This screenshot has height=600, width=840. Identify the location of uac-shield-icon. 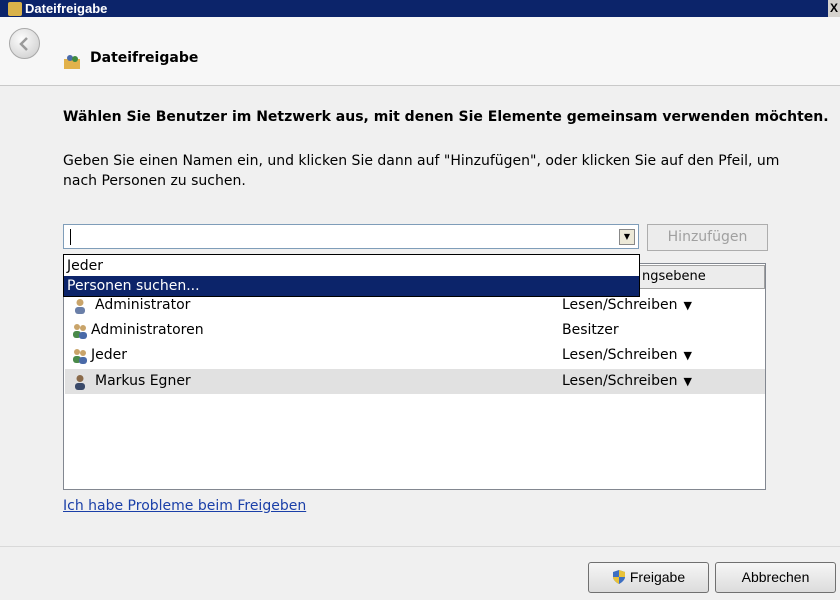
(618, 577).